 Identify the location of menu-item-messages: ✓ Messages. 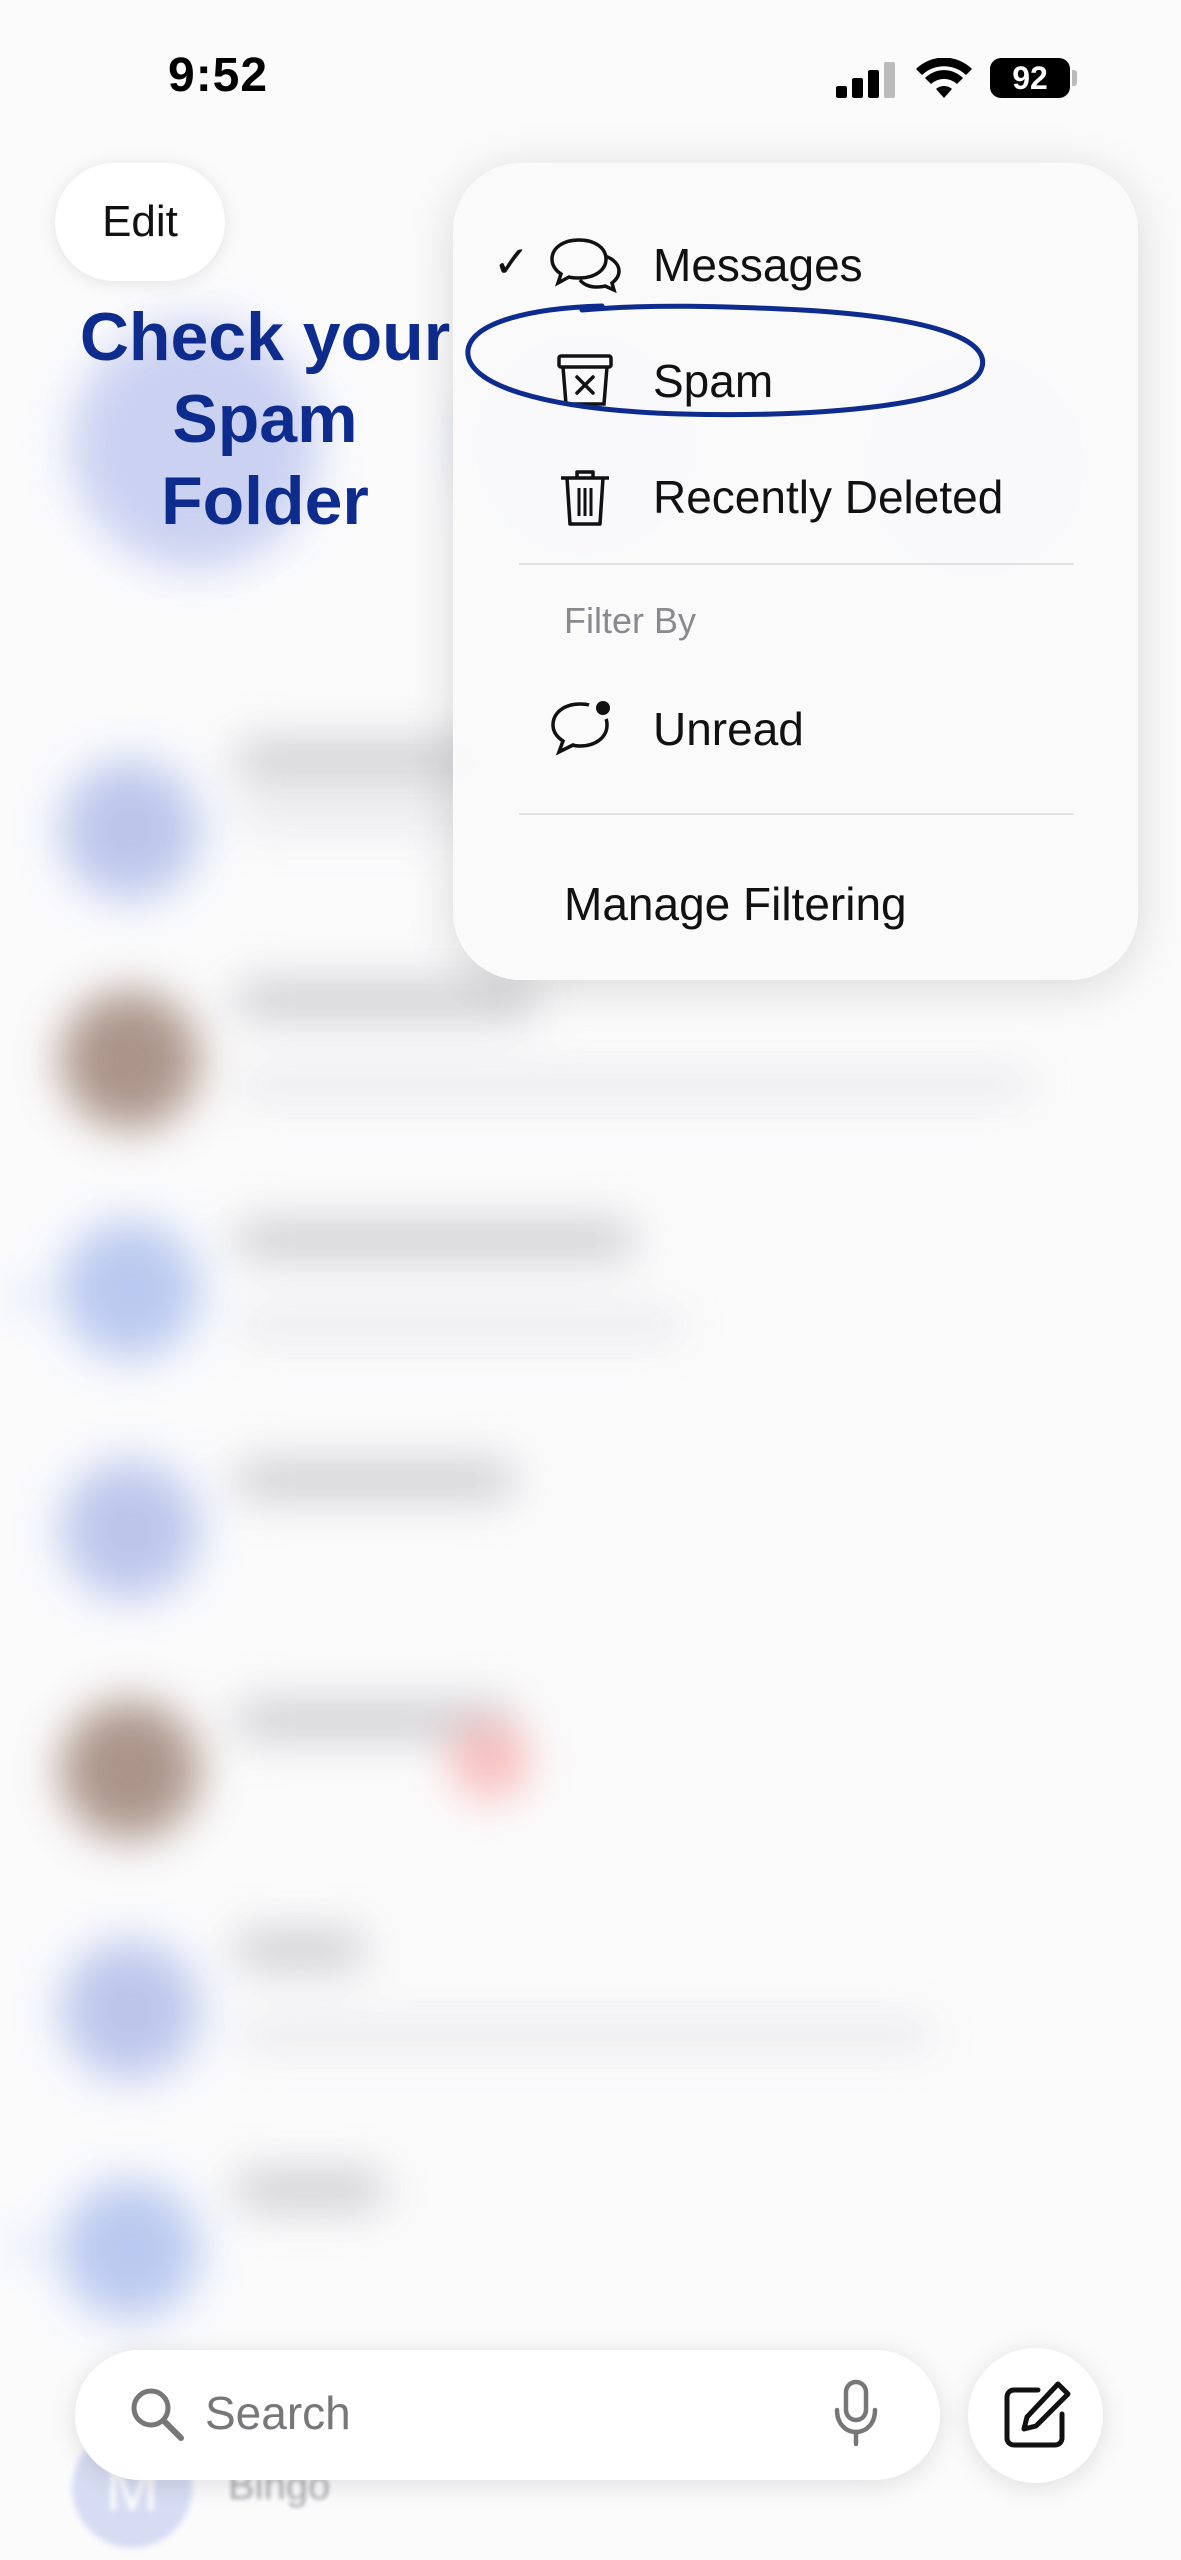
(795, 265).